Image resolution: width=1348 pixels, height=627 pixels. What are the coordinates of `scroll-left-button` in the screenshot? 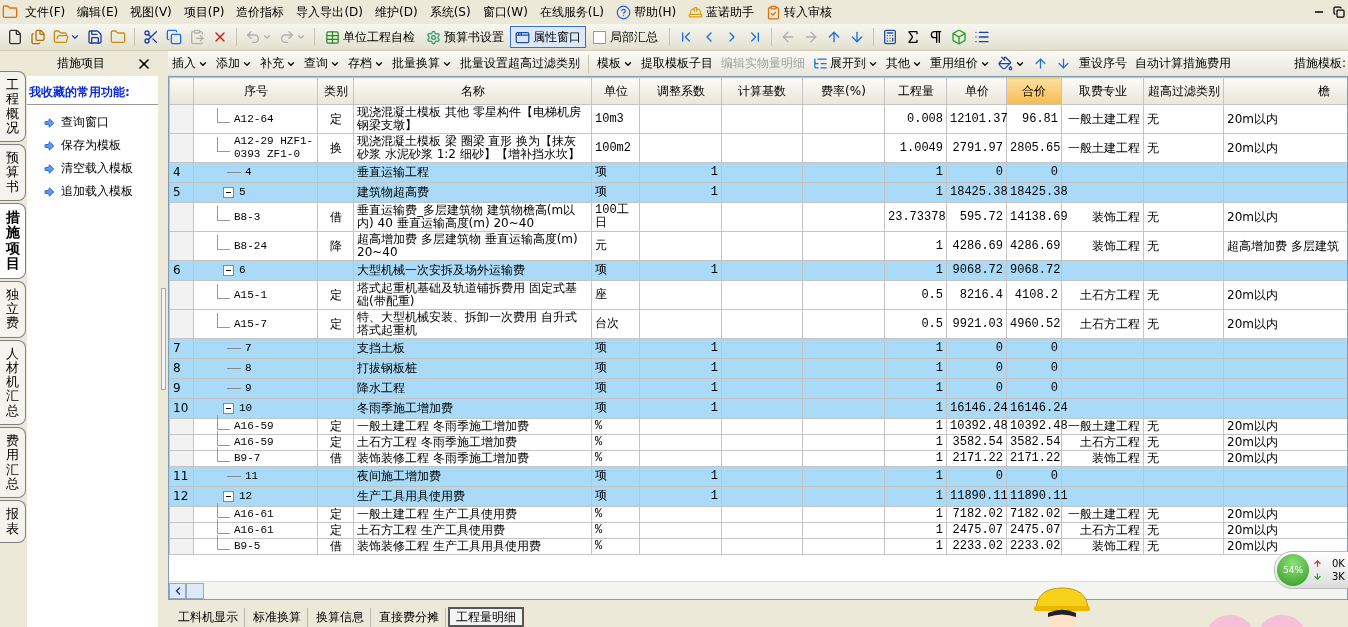 It's located at (177, 590).